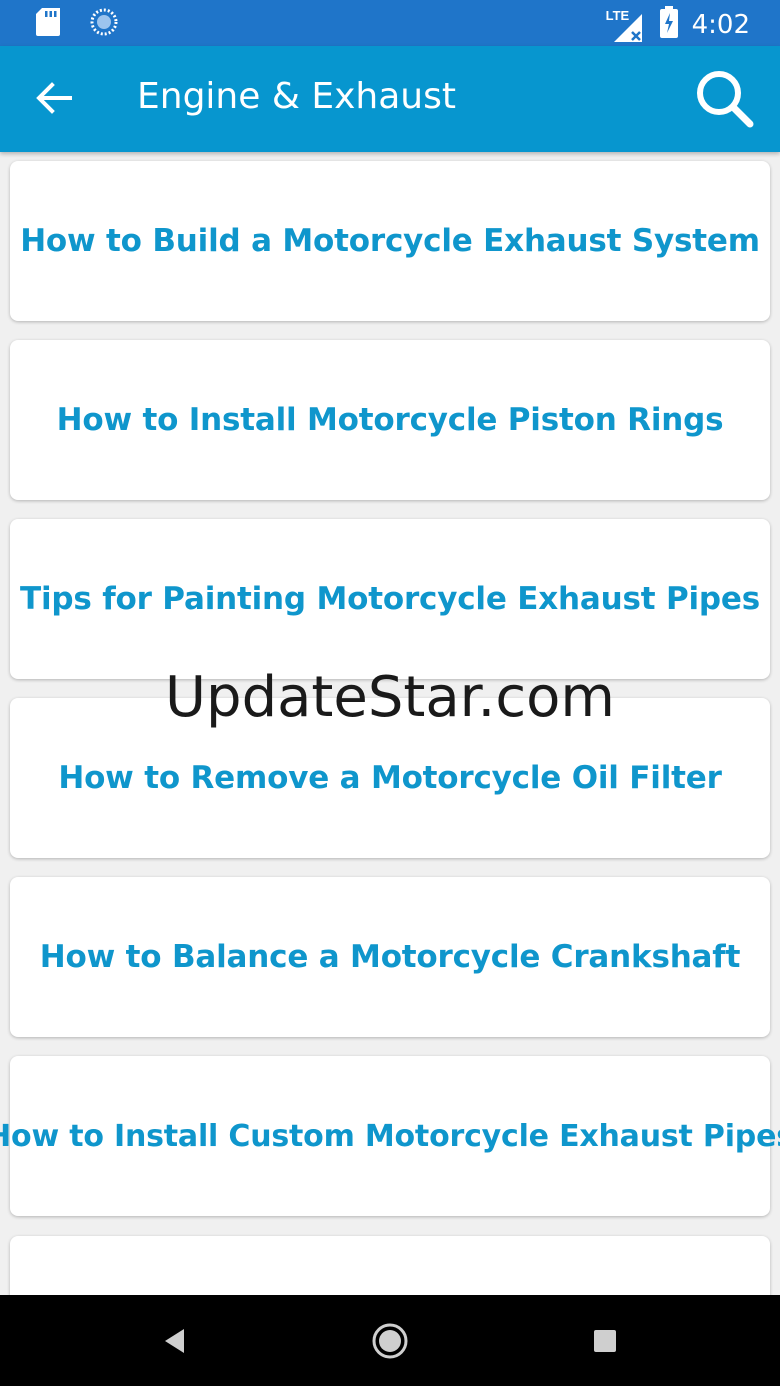 The width and height of the screenshot is (780, 1386). Describe the element at coordinates (390, 23) in the screenshot. I see `status-bar: LTE 4:02` at that location.